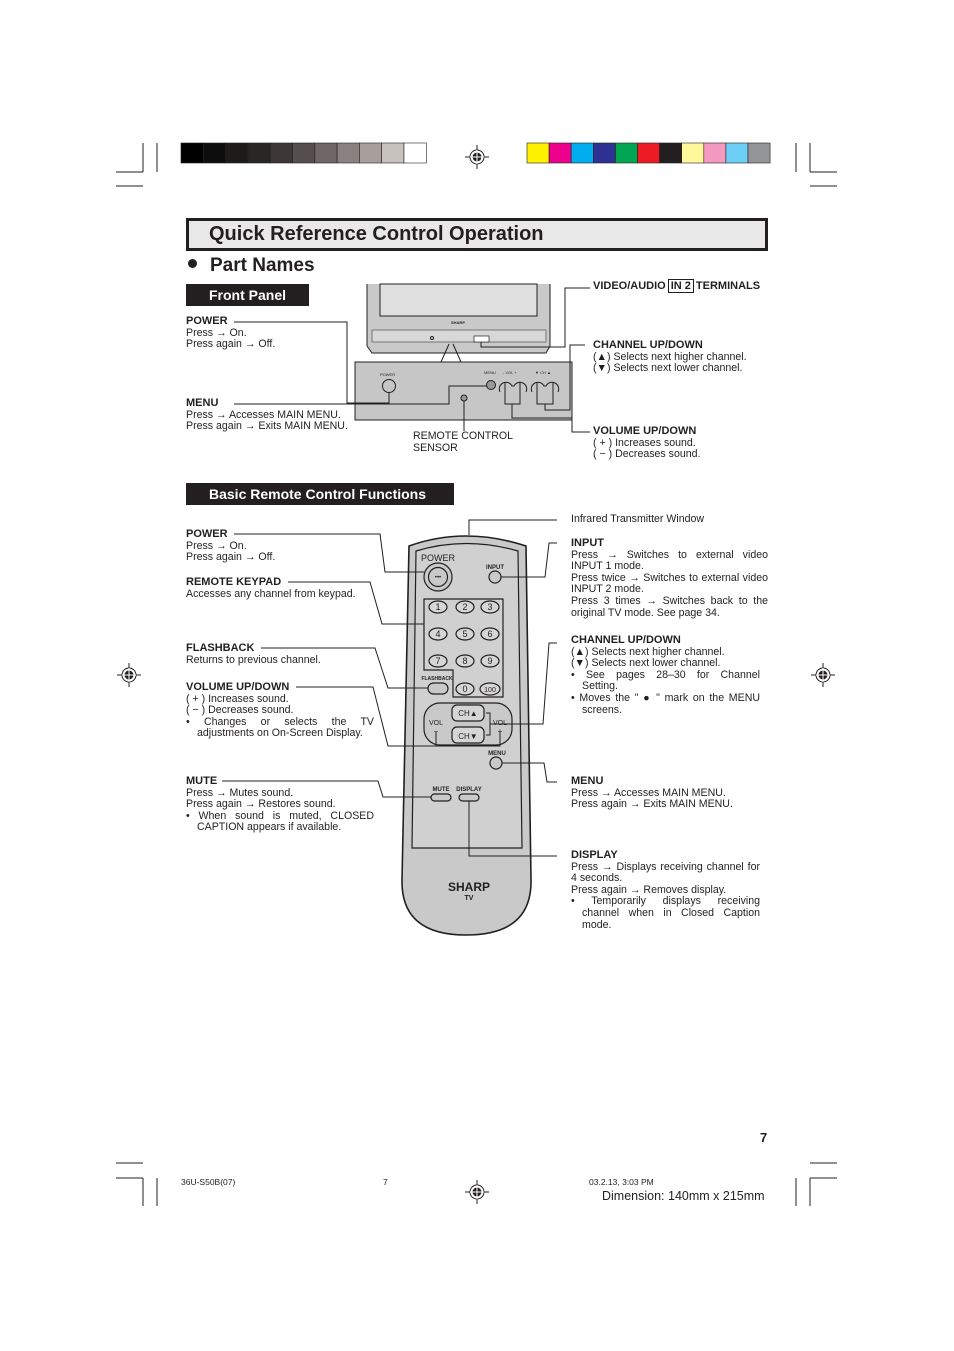  What do you see at coordinates (441, 790) in the screenshot?
I see `svg-text: MUTE` at bounding box center [441, 790].